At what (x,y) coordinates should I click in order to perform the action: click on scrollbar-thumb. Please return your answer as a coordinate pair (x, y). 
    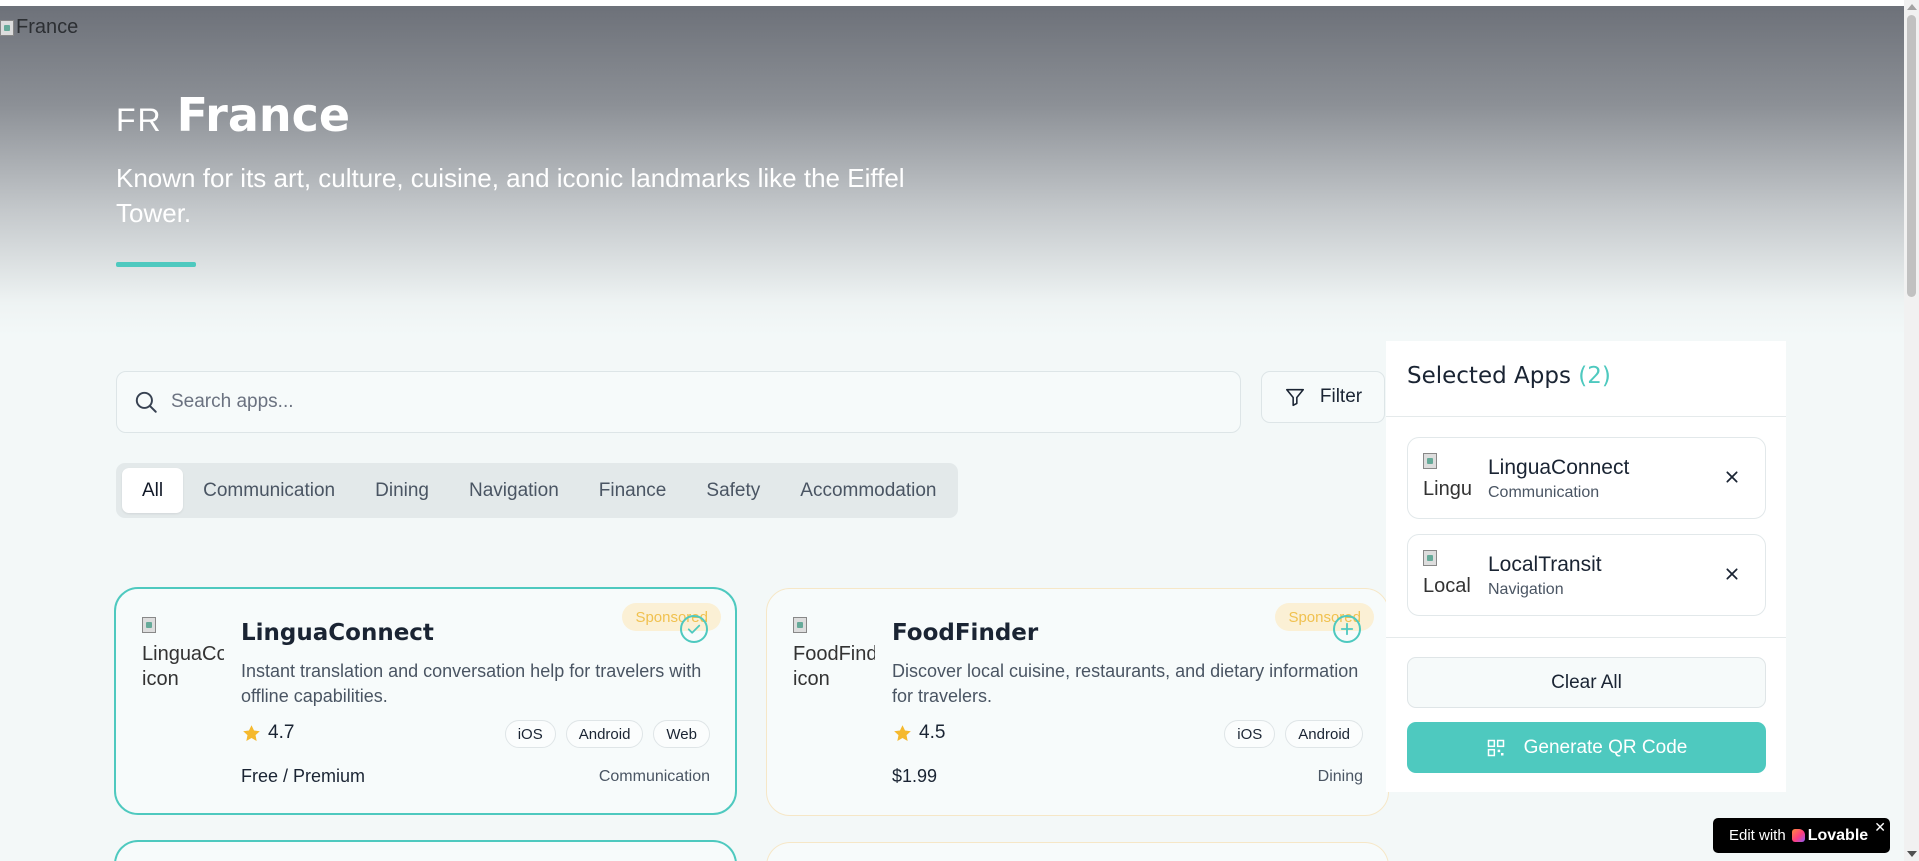
    Looking at the image, I should click on (1911, 156).